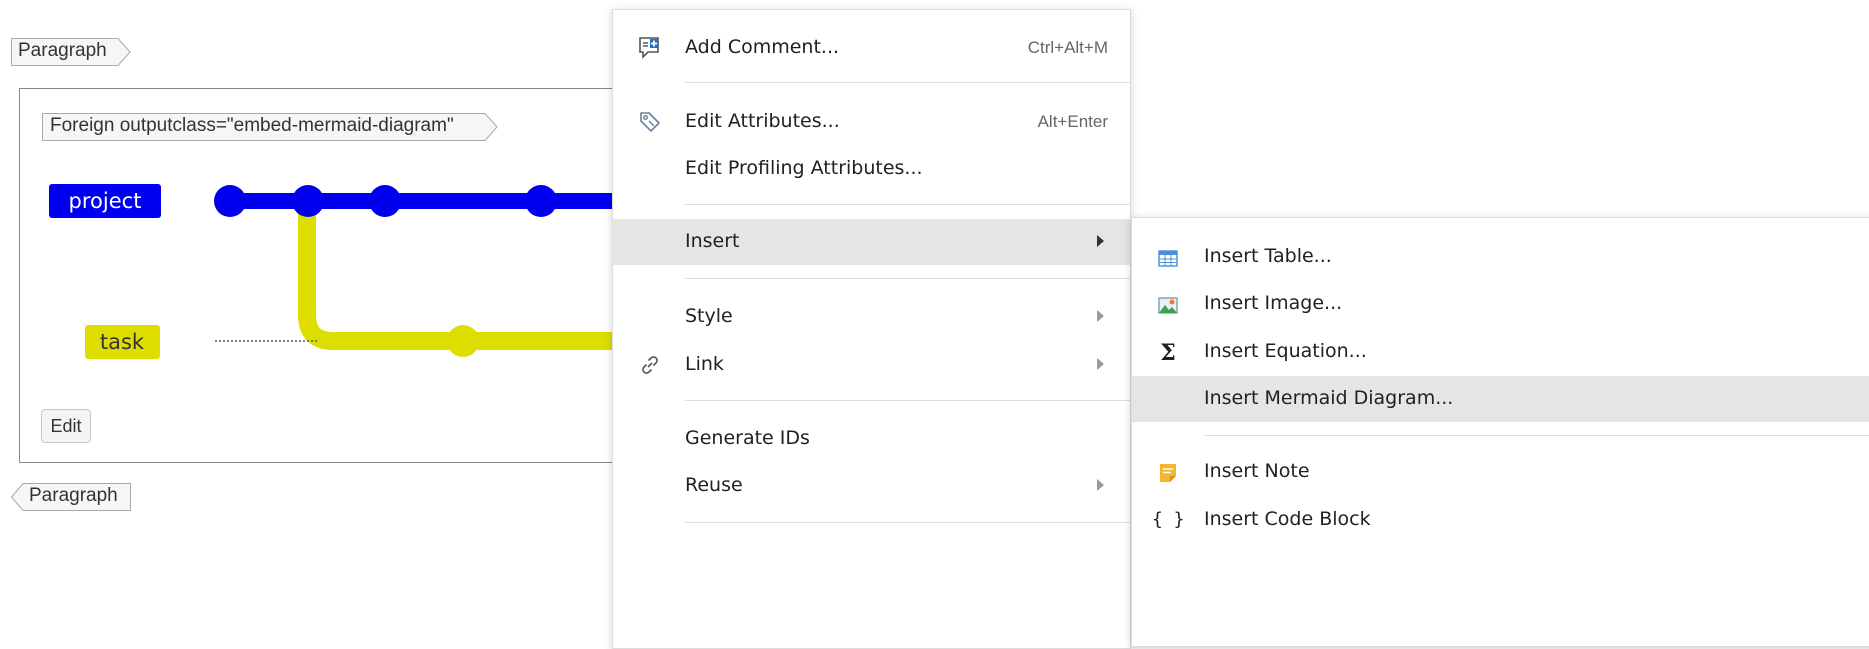 Image resolution: width=1869 pixels, height=649 pixels. Describe the element at coordinates (649, 48) in the screenshot. I see `add-comment-icon` at that location.